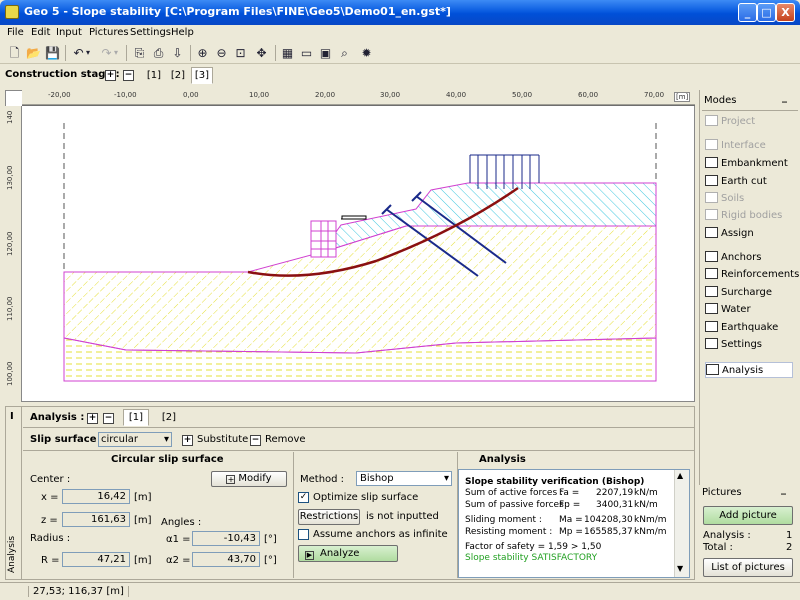  I want to click on analysis-tab-1: [1], so click(136, 417).